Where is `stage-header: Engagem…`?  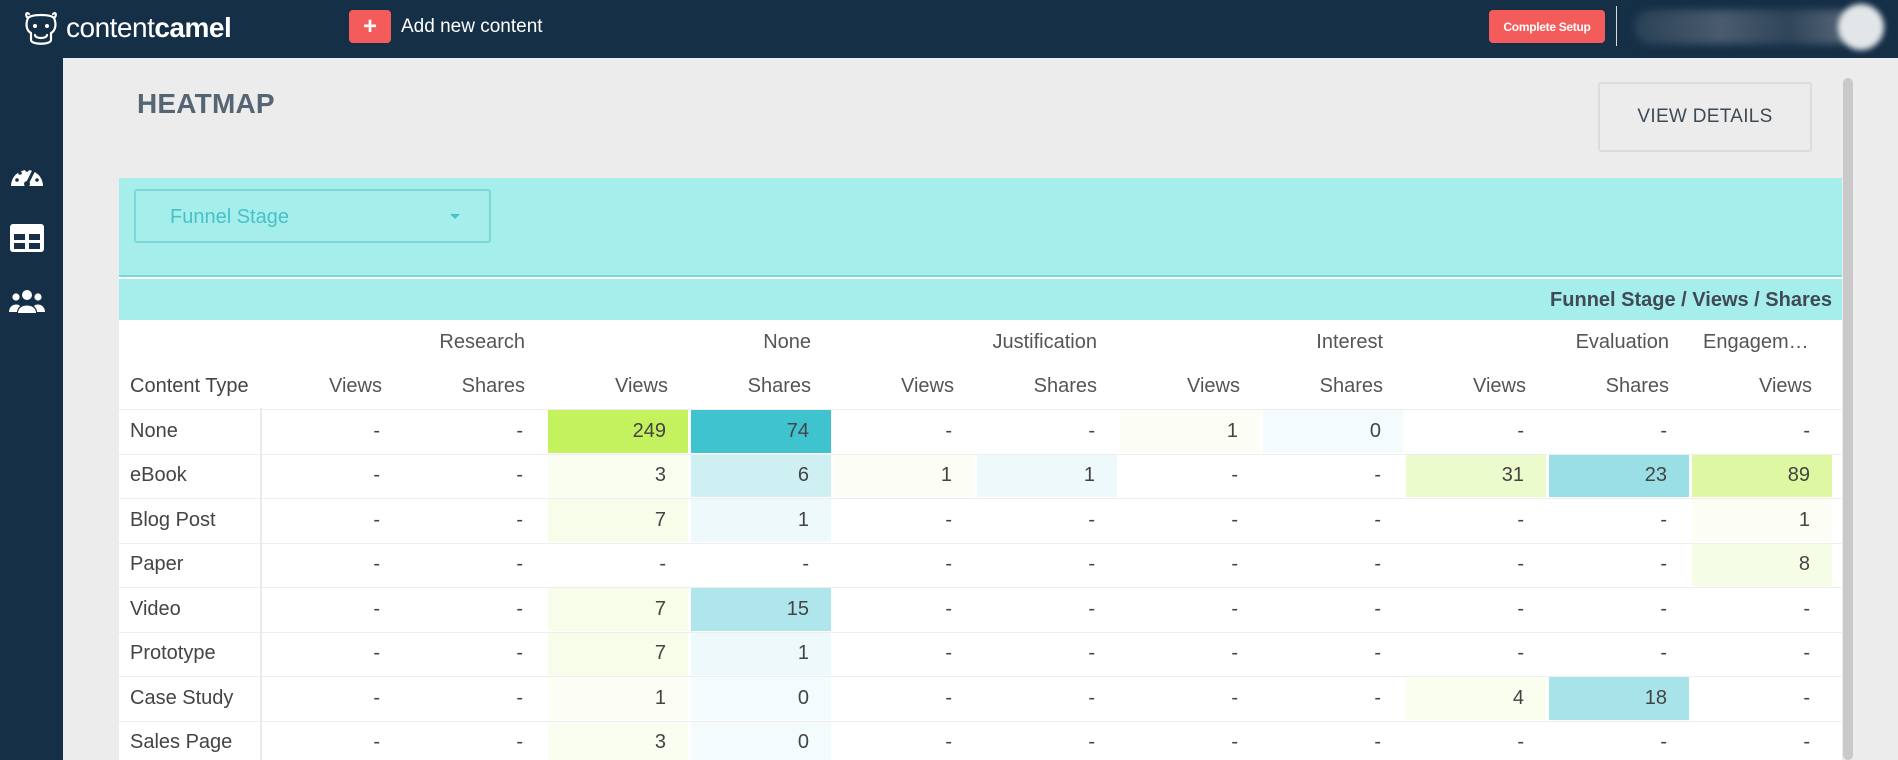
stage-header: Engagem… is located at coordinates (1762, 342).